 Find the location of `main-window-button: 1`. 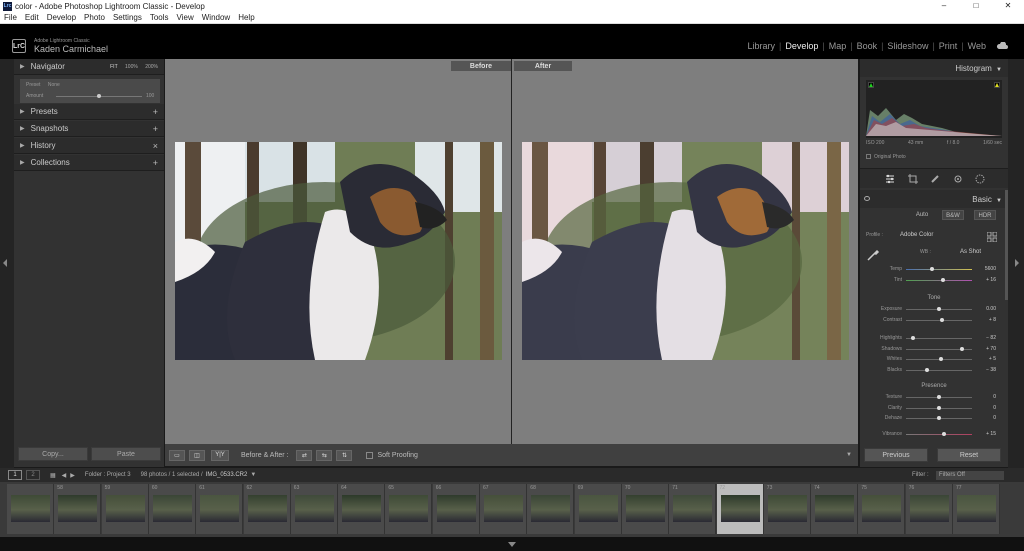

main-window-button: 1 is located at coordinates (15, 475).